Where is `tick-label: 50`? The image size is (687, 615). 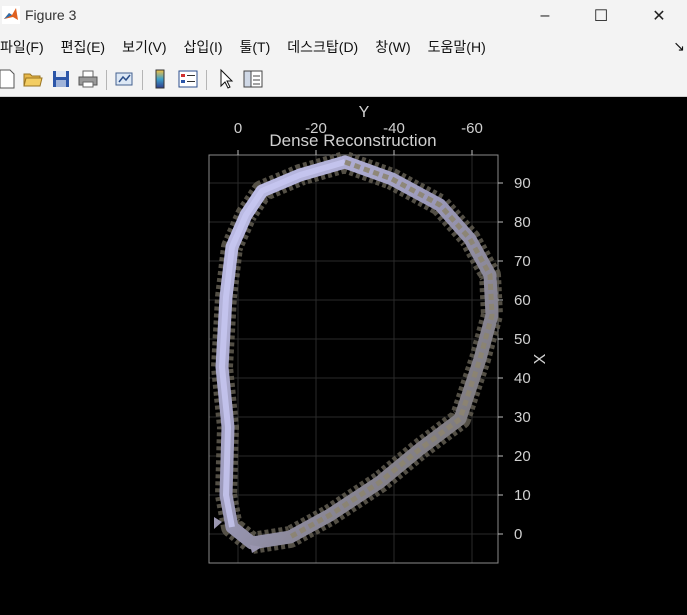
tick-label: 50 is located at coordinates (522, 339).